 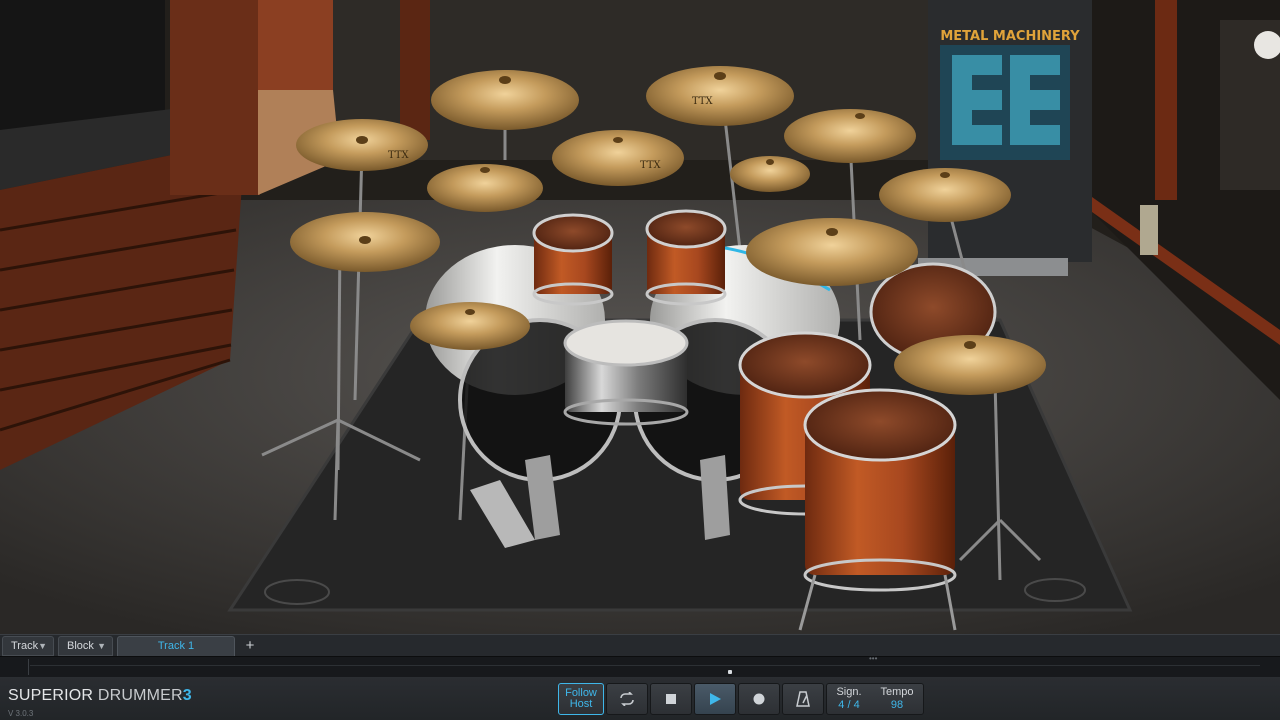 What do you see at coordinates (876, 659) in the screenshot?
I see `resize-grip-icon: •••` at bounding box center [876, 659].